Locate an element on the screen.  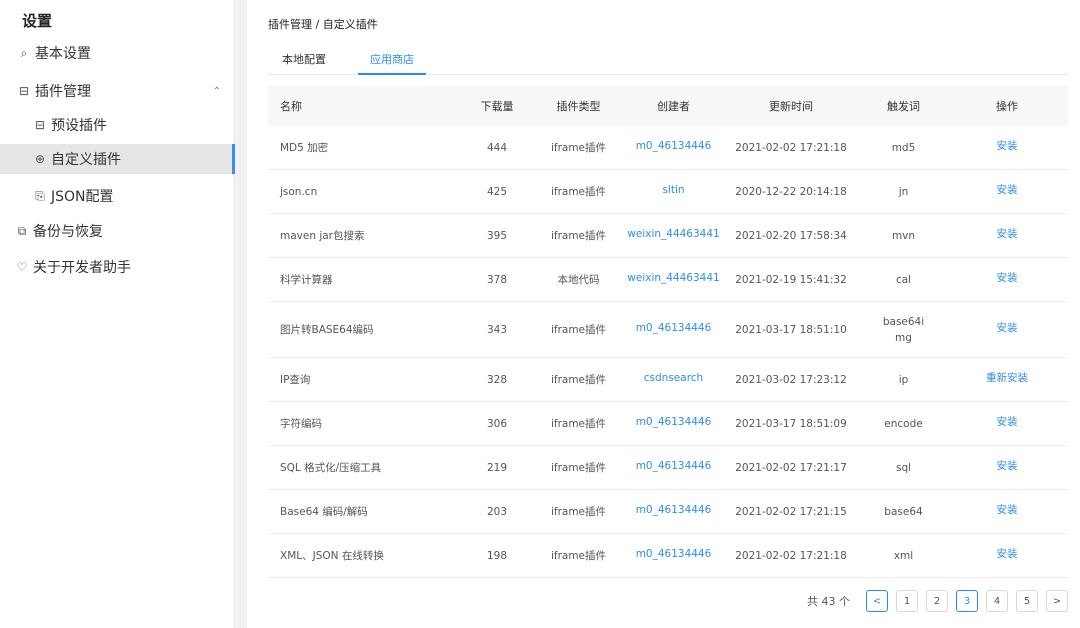
tab-app-store: 应用商店 is located at coordinates (392, 60).